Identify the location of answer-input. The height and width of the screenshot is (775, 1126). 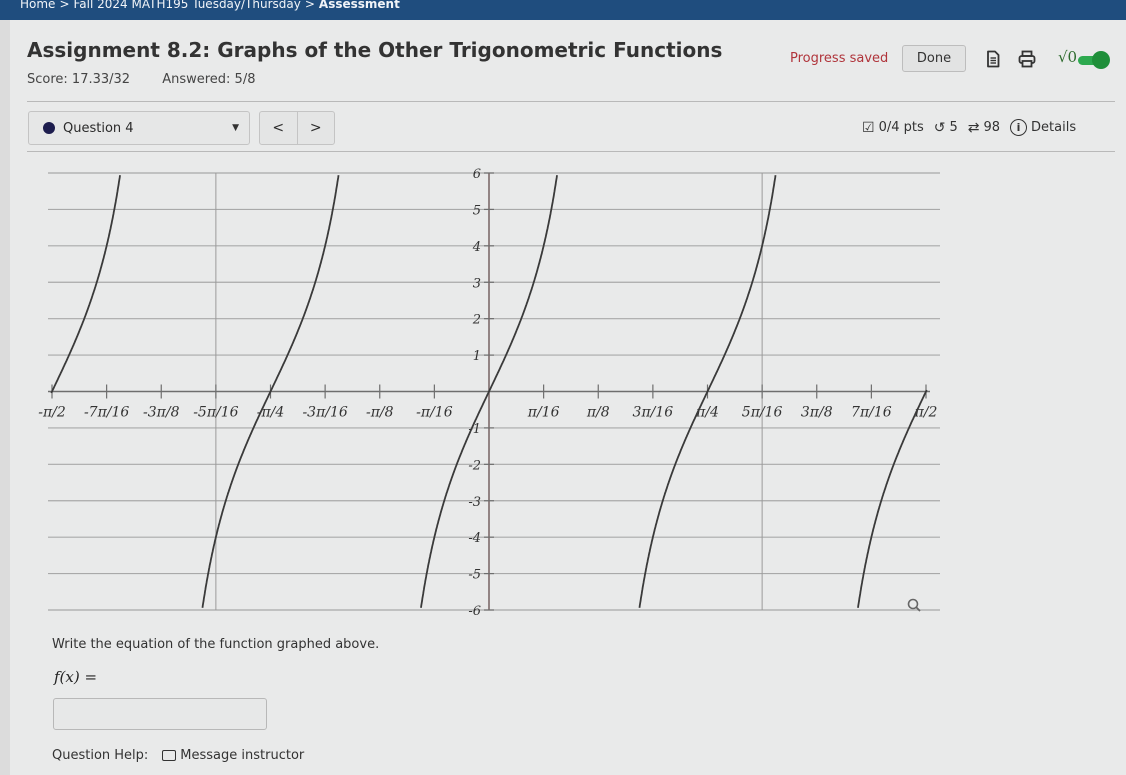
(160, 714).